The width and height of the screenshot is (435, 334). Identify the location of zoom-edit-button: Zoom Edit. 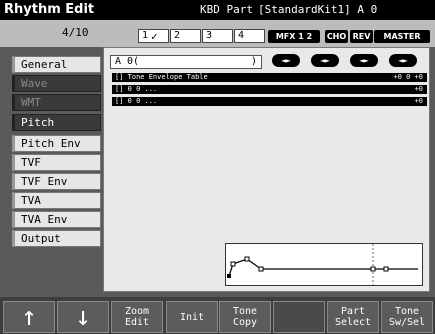
(137, 317).